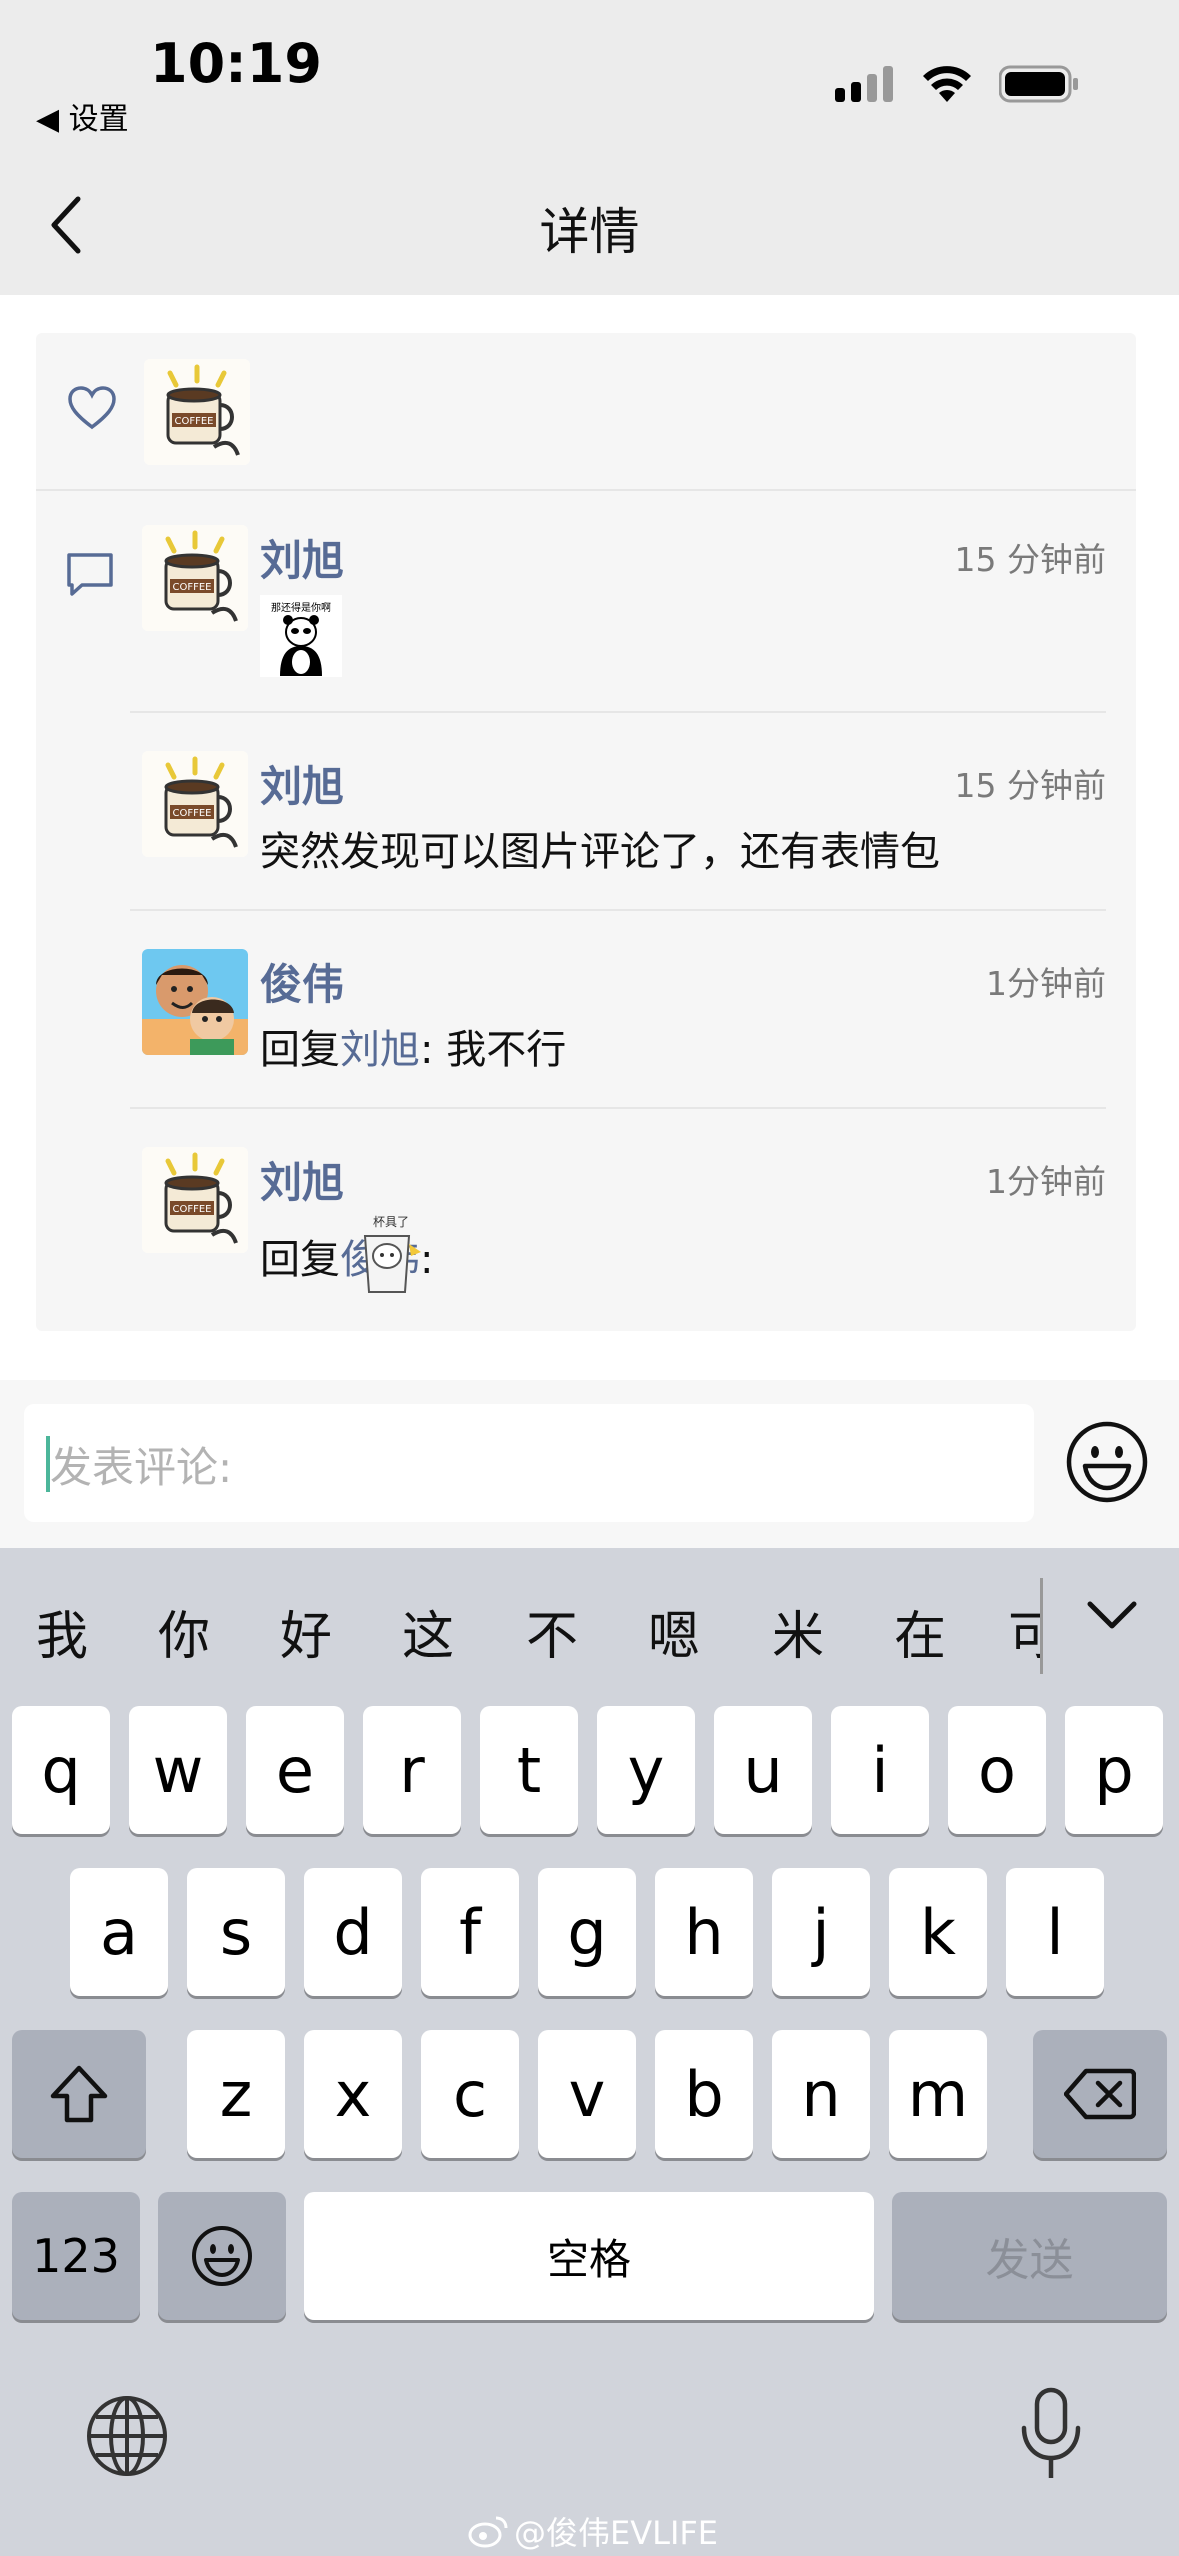 Image resolution: width=1179 pixels, height=2556 pixels. Describe the element at coordinates (141, 1467) in the screenshot. I see `input-placeholder: 发表评论:` at that location.